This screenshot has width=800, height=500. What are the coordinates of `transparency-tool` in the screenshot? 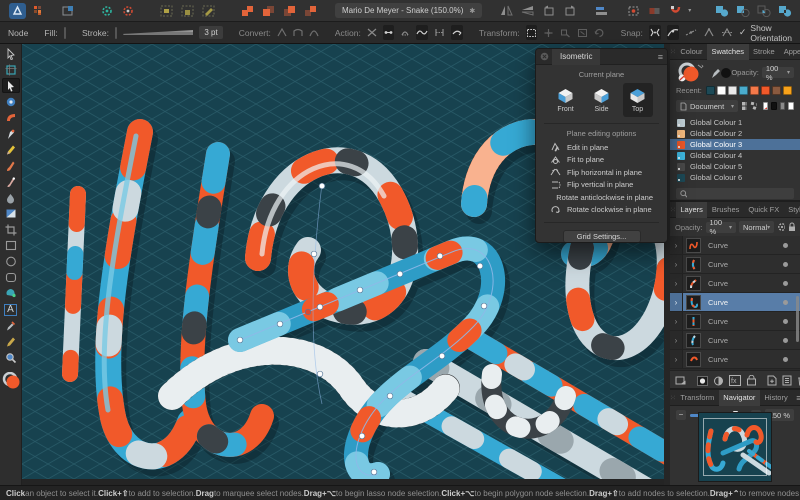 It's located at (11, 213).